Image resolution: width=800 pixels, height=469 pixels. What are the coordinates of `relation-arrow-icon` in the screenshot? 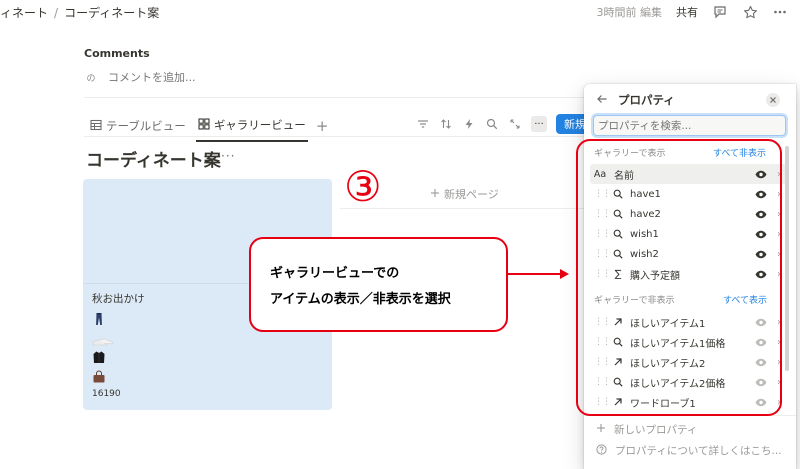 It's located at (618, 322).